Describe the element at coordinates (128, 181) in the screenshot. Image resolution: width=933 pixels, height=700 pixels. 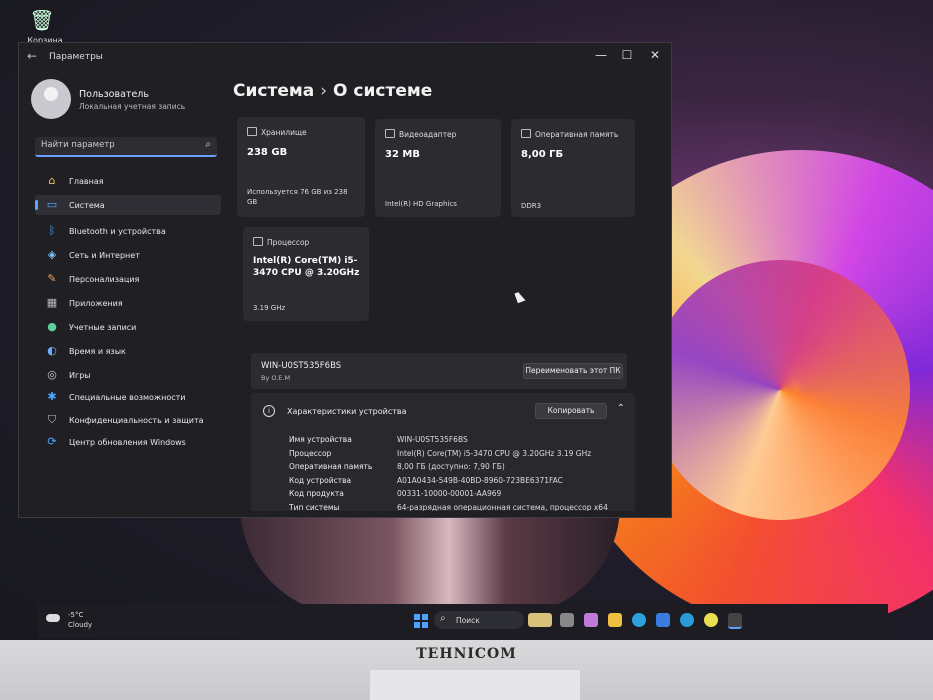
I see `sidebar-item-home: ⌂ Главная` at that location.